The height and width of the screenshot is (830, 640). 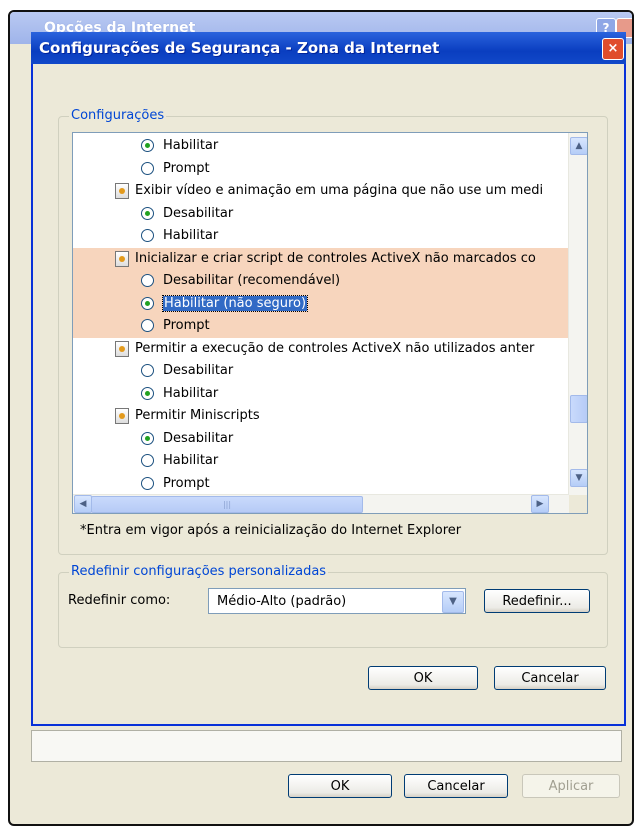 What do you see at coordinates (456, 786) in the screenshot?
I see `cancel-button: Cancelar` at bounding box center [456, 786].